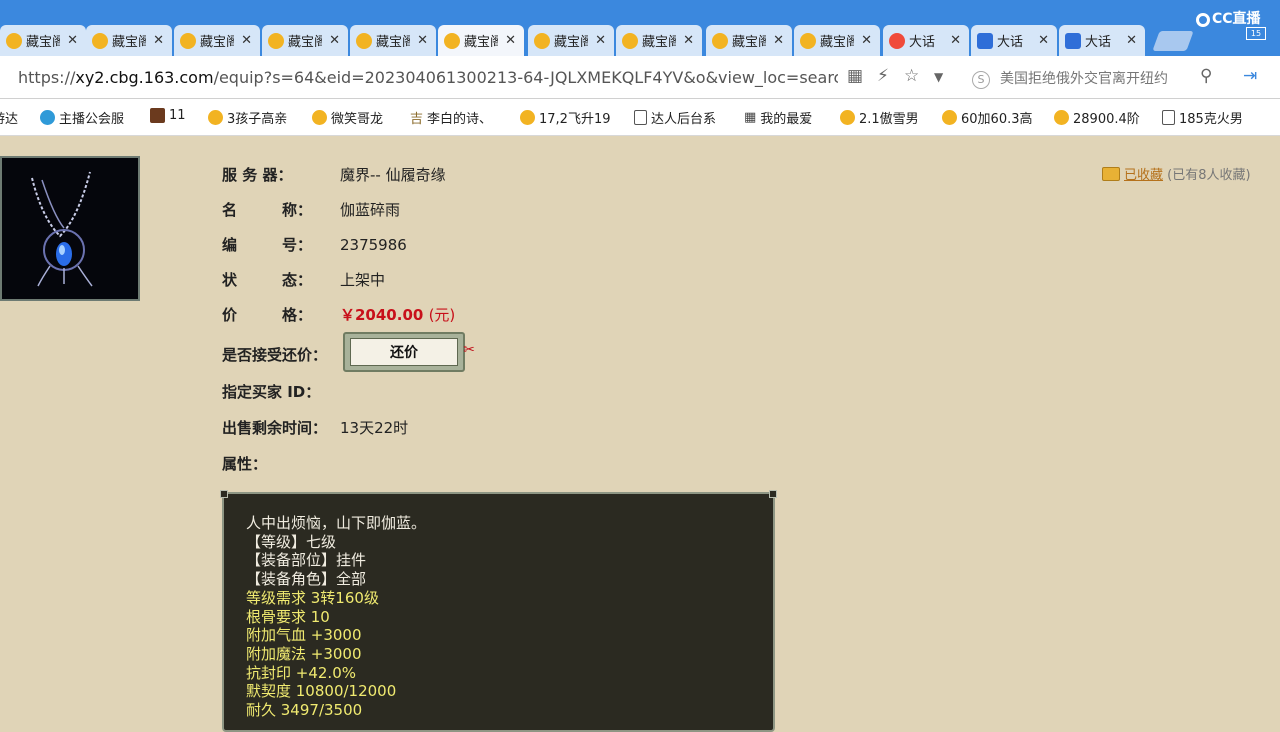  What do you see at coordinates (1143, 175) in the screenshot?
I see `favorite-link: 已收藏` at bounding box center [1143, 175].